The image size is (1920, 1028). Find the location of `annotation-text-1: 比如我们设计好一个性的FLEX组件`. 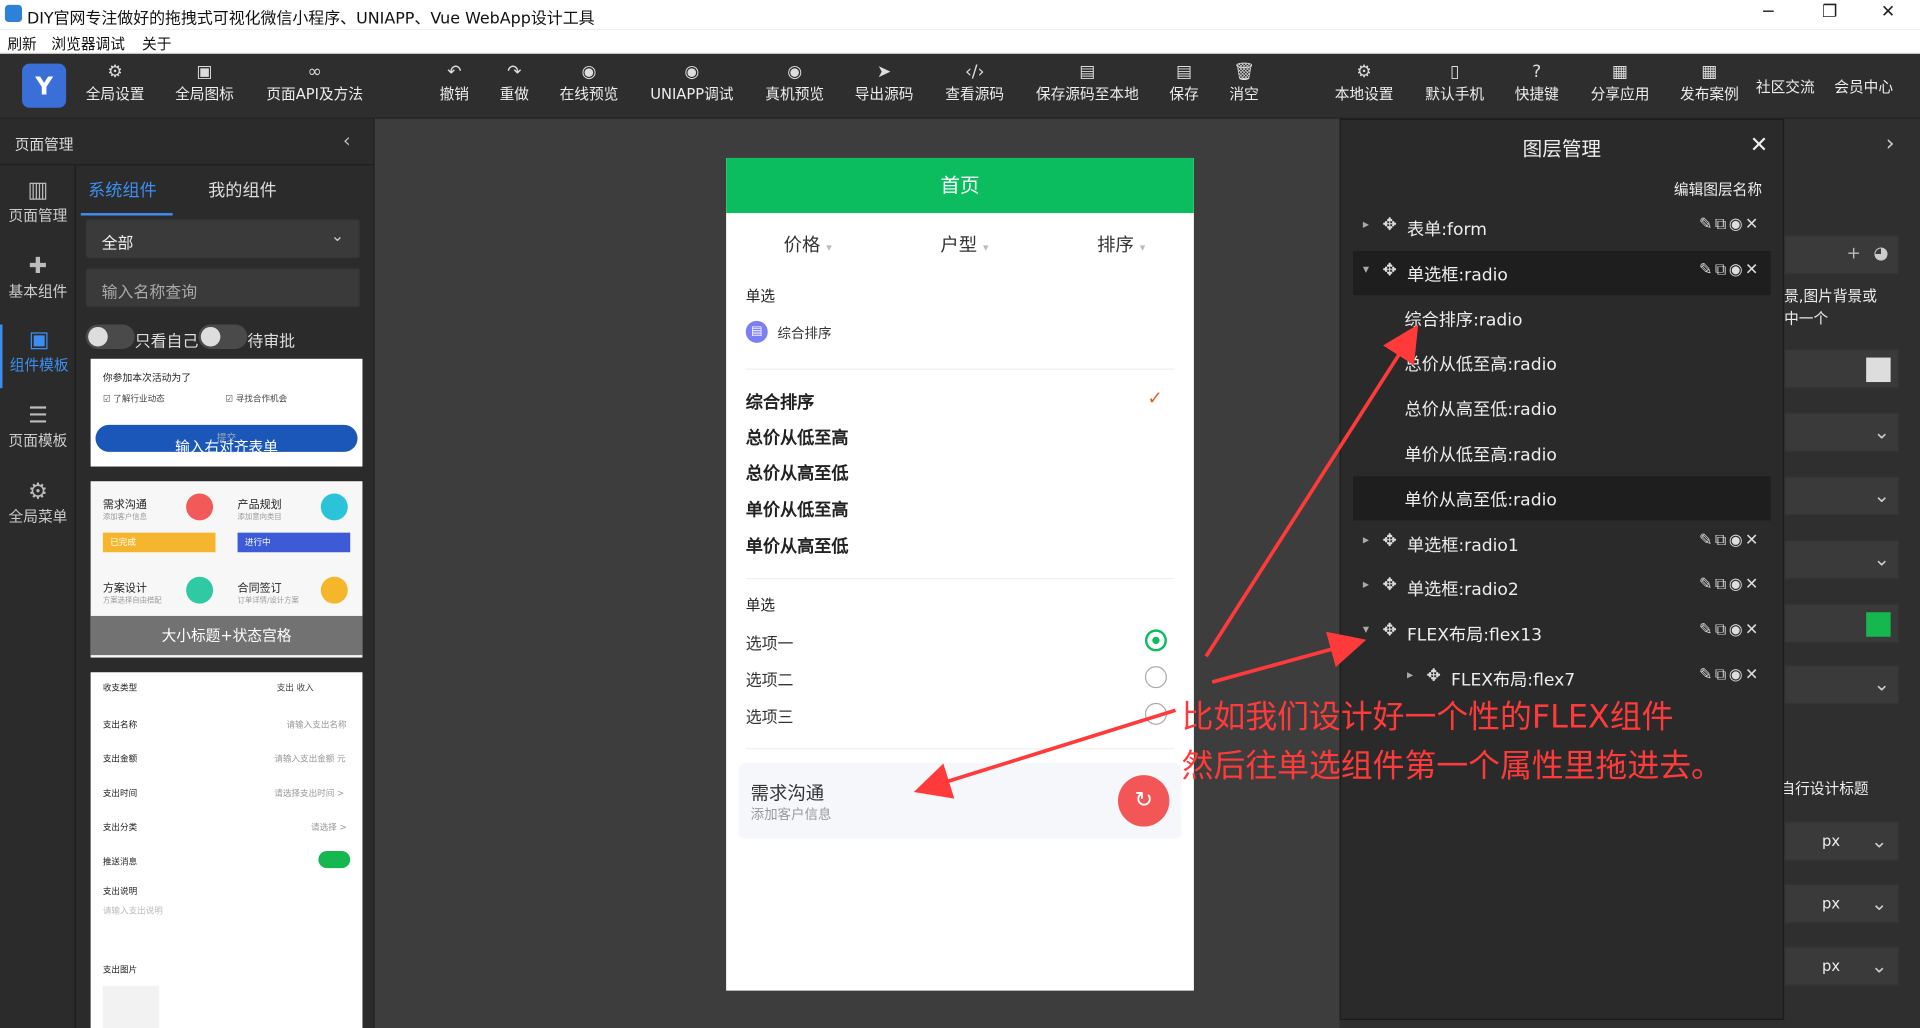

annotation-text-1: 比如我们设计好一个性的FLEX组件 is located at coordinates (1427, 717).